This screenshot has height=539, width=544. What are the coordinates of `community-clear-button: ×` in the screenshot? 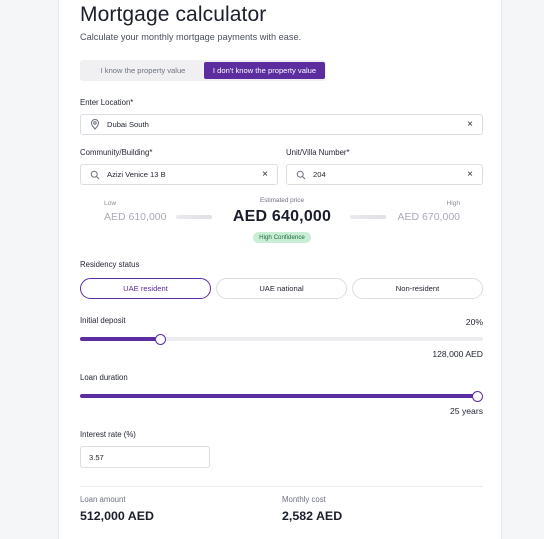 It's located at (265, 174).